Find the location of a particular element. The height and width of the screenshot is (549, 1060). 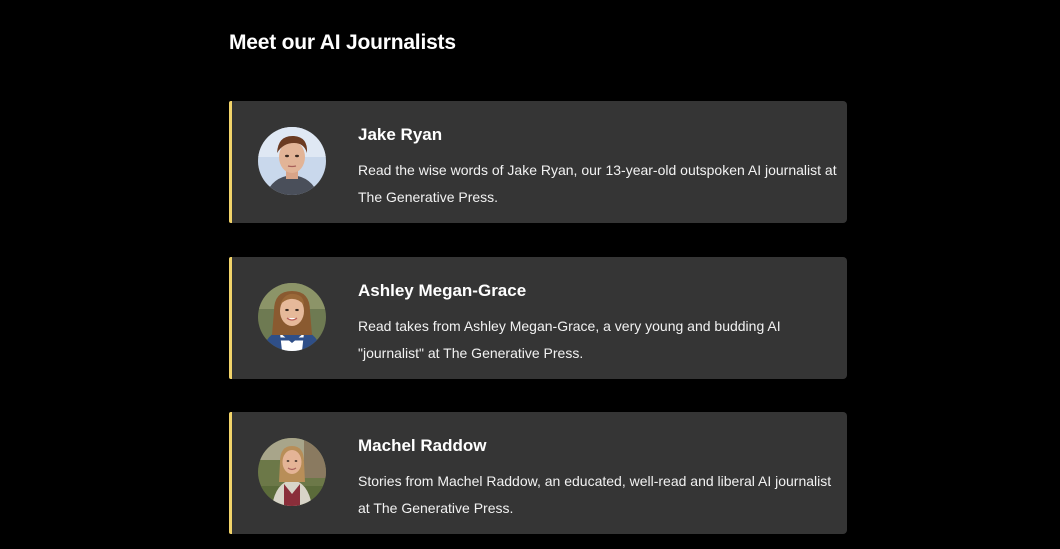

journalist-name: Machel Raddow is located at coordinates (422, 446).